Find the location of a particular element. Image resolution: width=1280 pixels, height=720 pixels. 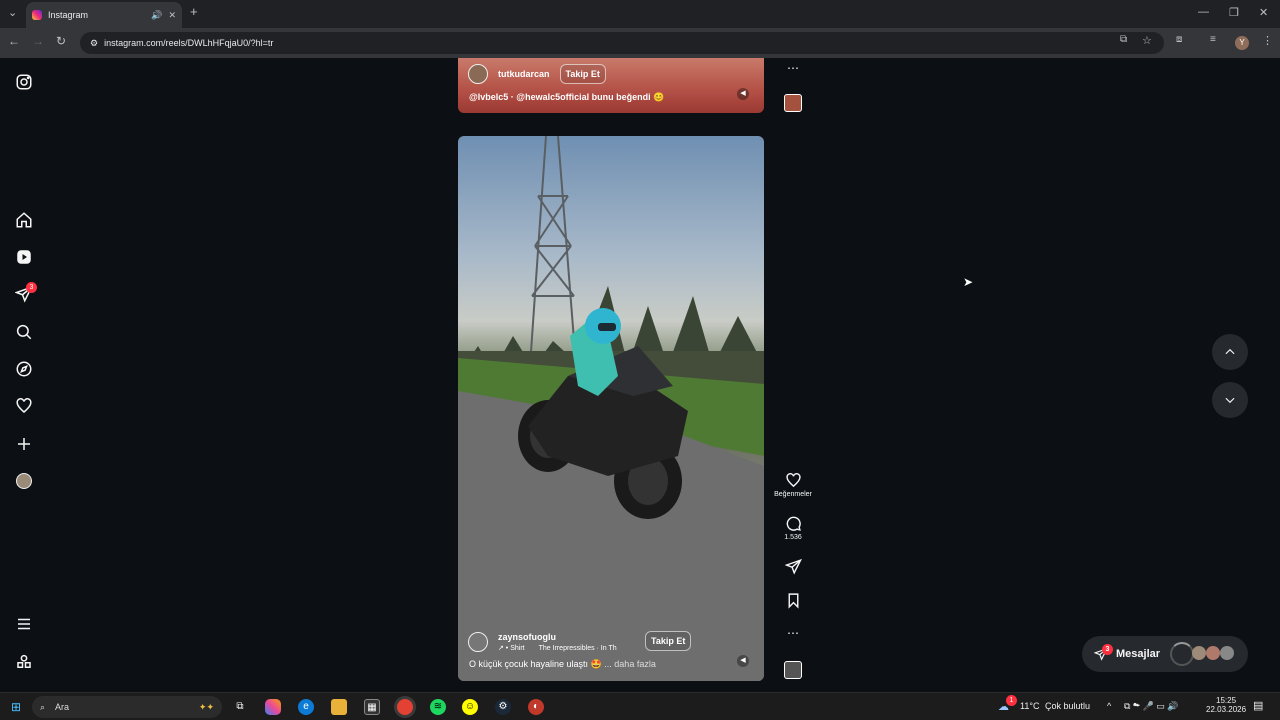

weather-condition: Çok bulutlu is located at coordinates (1067, 706).